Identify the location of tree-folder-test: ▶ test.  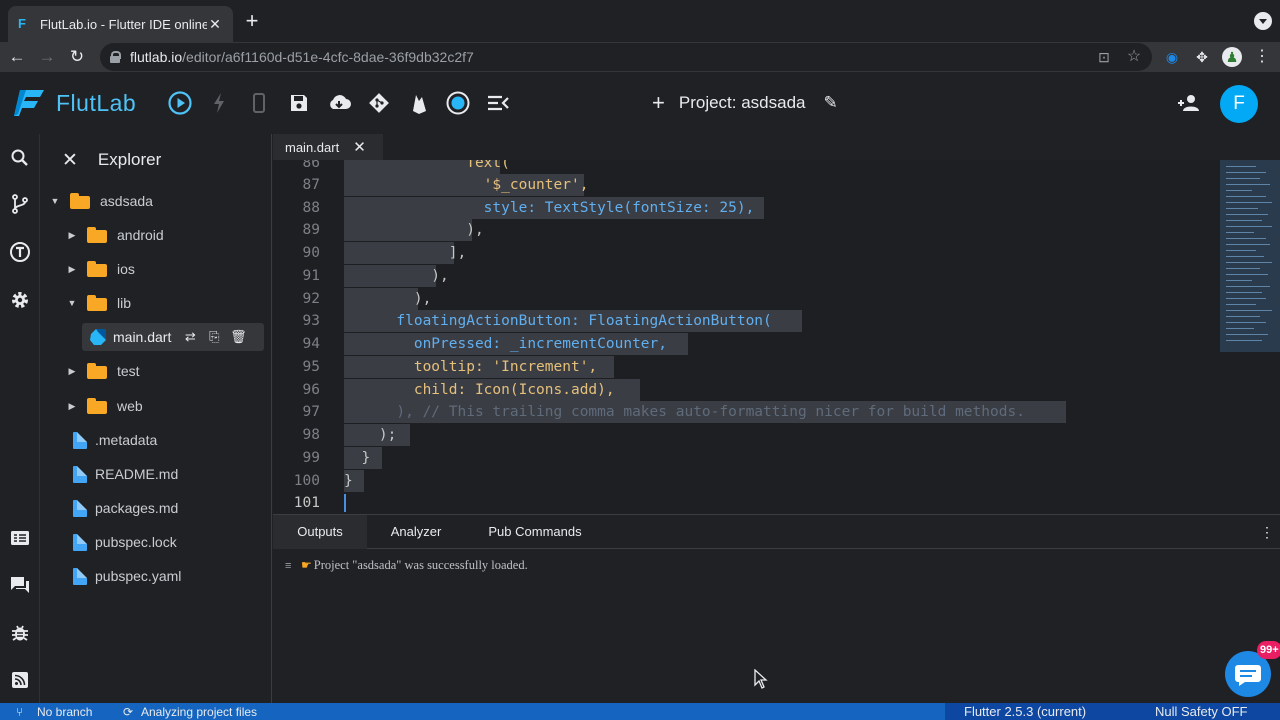
(103, 371).